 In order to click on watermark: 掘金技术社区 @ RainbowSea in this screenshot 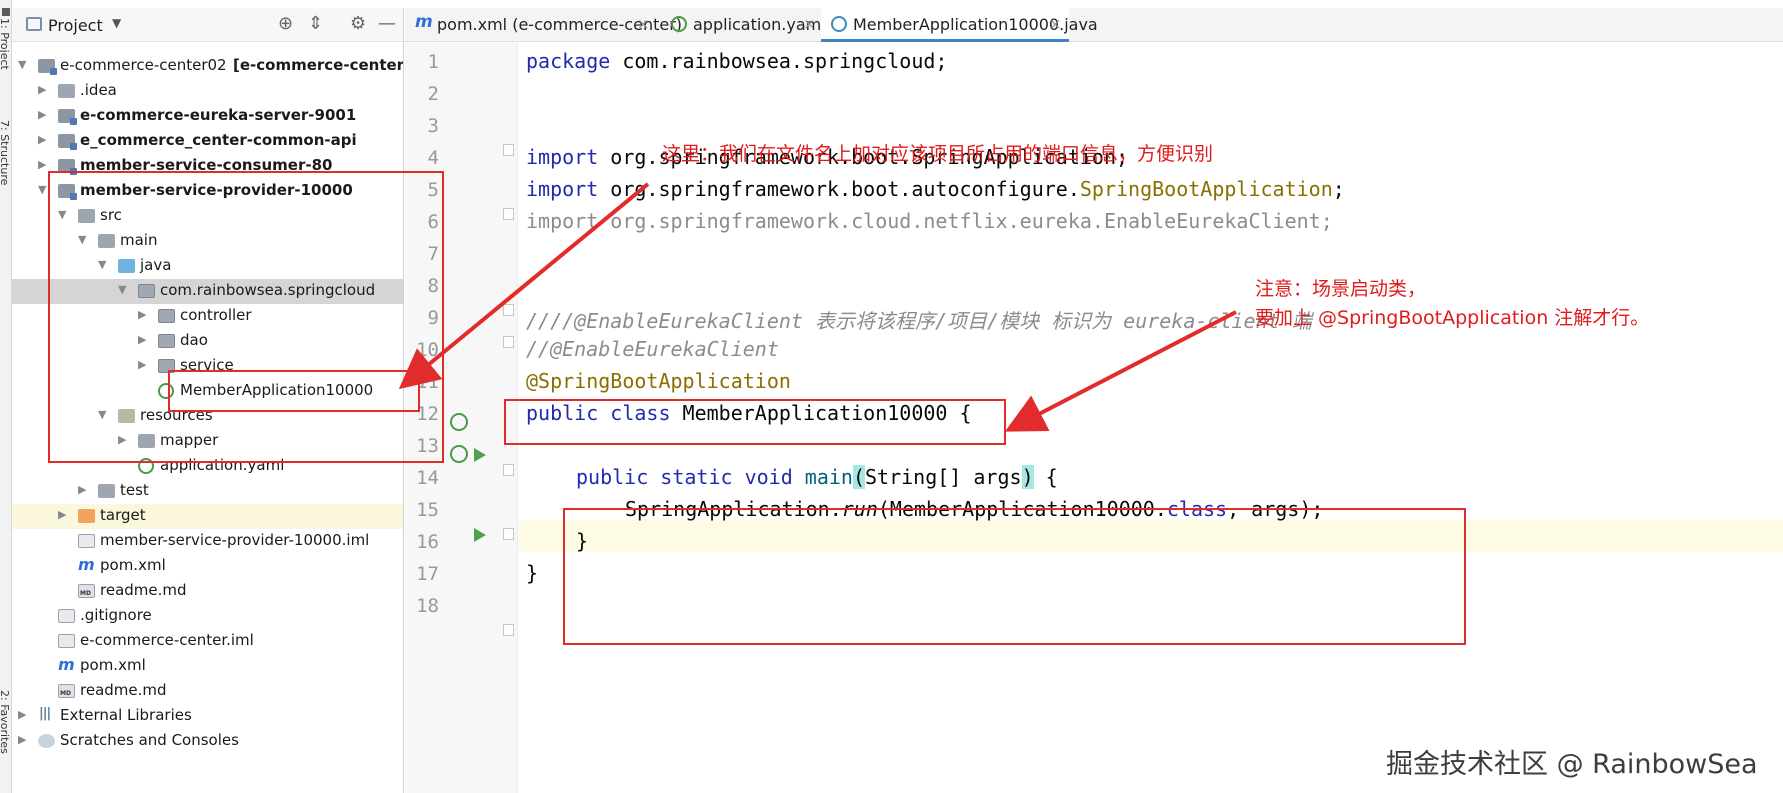, I will do `click(1572, 764)`.